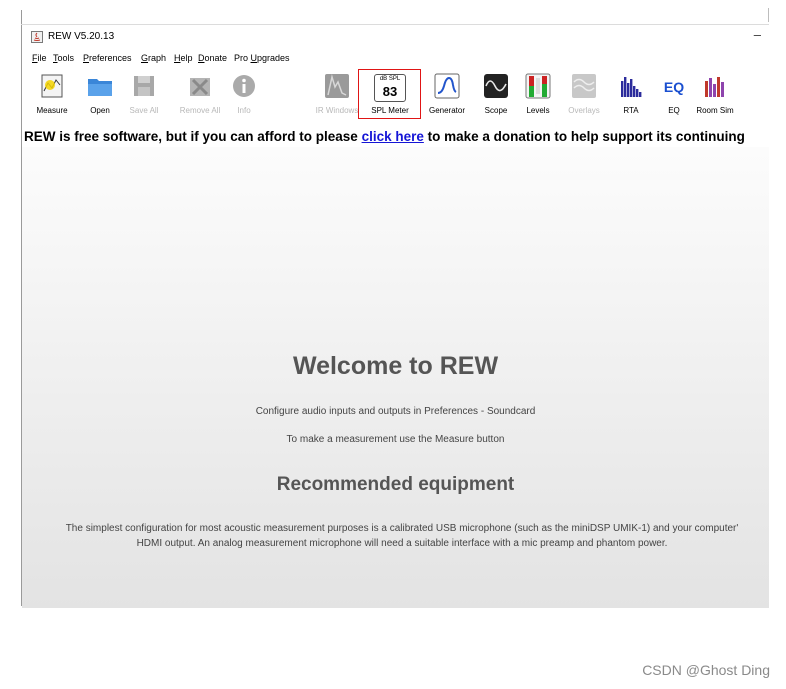  I want to click on save-all-icon, so click(144, 86).